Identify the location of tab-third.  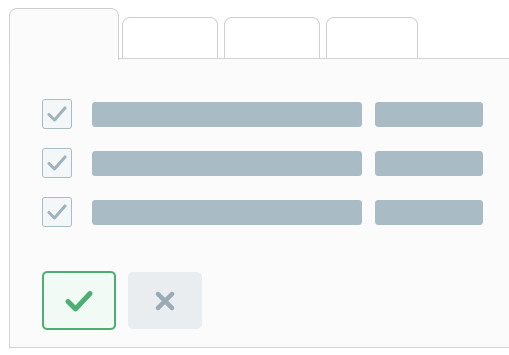
(272, 38).